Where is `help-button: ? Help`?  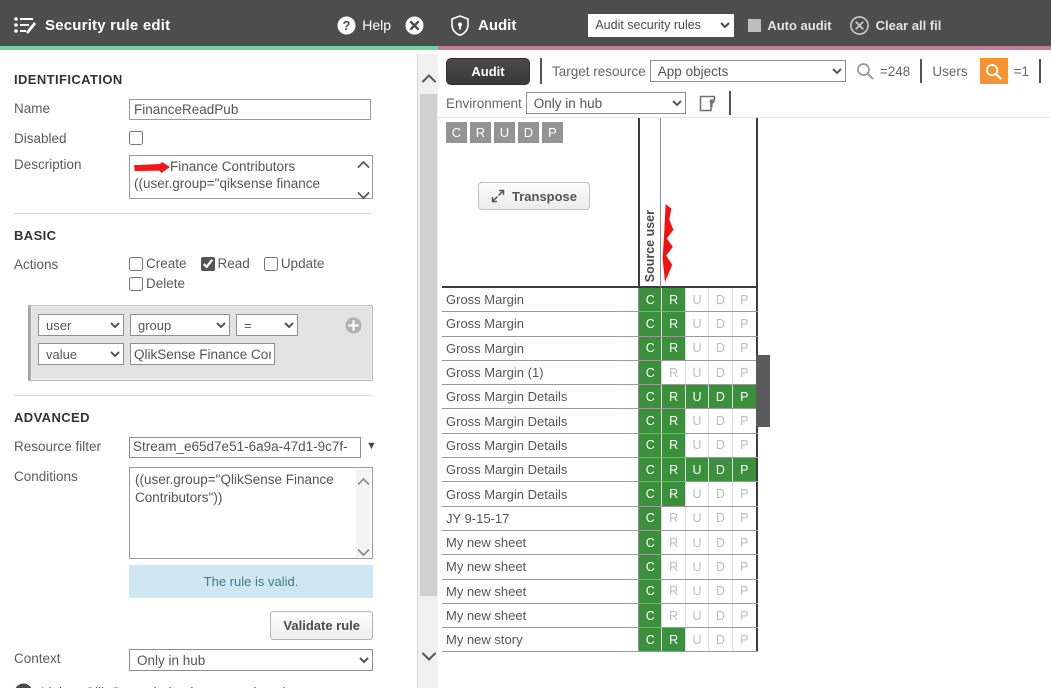
help-button: ? Help is located at coordinates (364, 25).